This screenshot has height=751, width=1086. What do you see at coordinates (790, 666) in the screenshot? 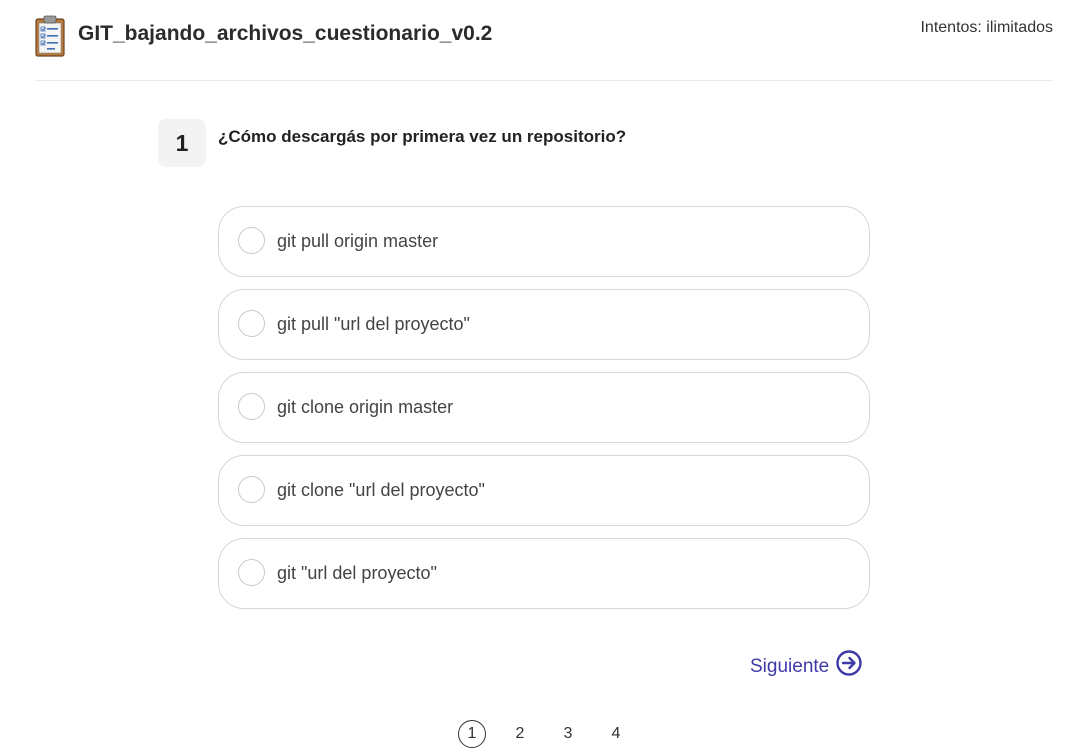
I see `next-button-label: Siguiente` at bounding box center [790, 666].